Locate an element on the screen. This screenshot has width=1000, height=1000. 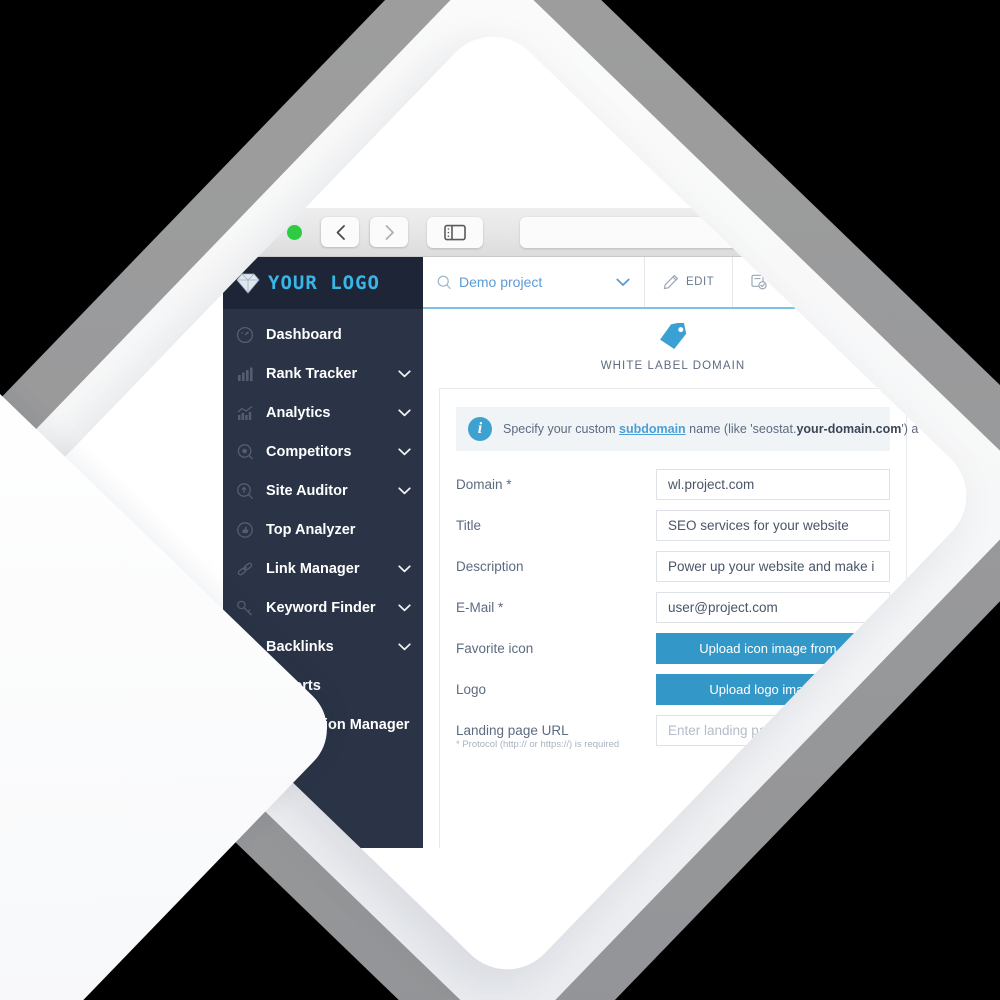
dashboard-icon-wrap is located at coordinates (248, 335).